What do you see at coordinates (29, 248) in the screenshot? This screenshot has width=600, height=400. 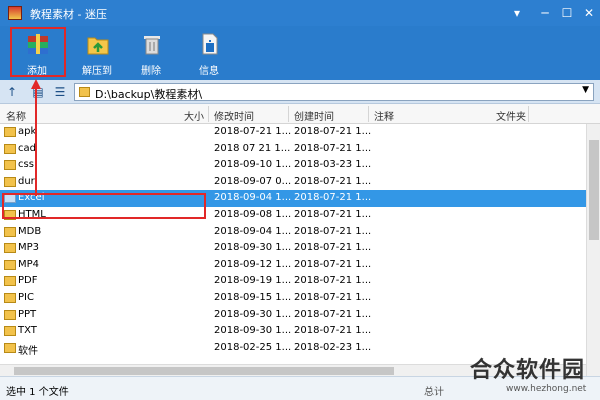 I see `file-name: MP3` at bounding box center [29, 248].